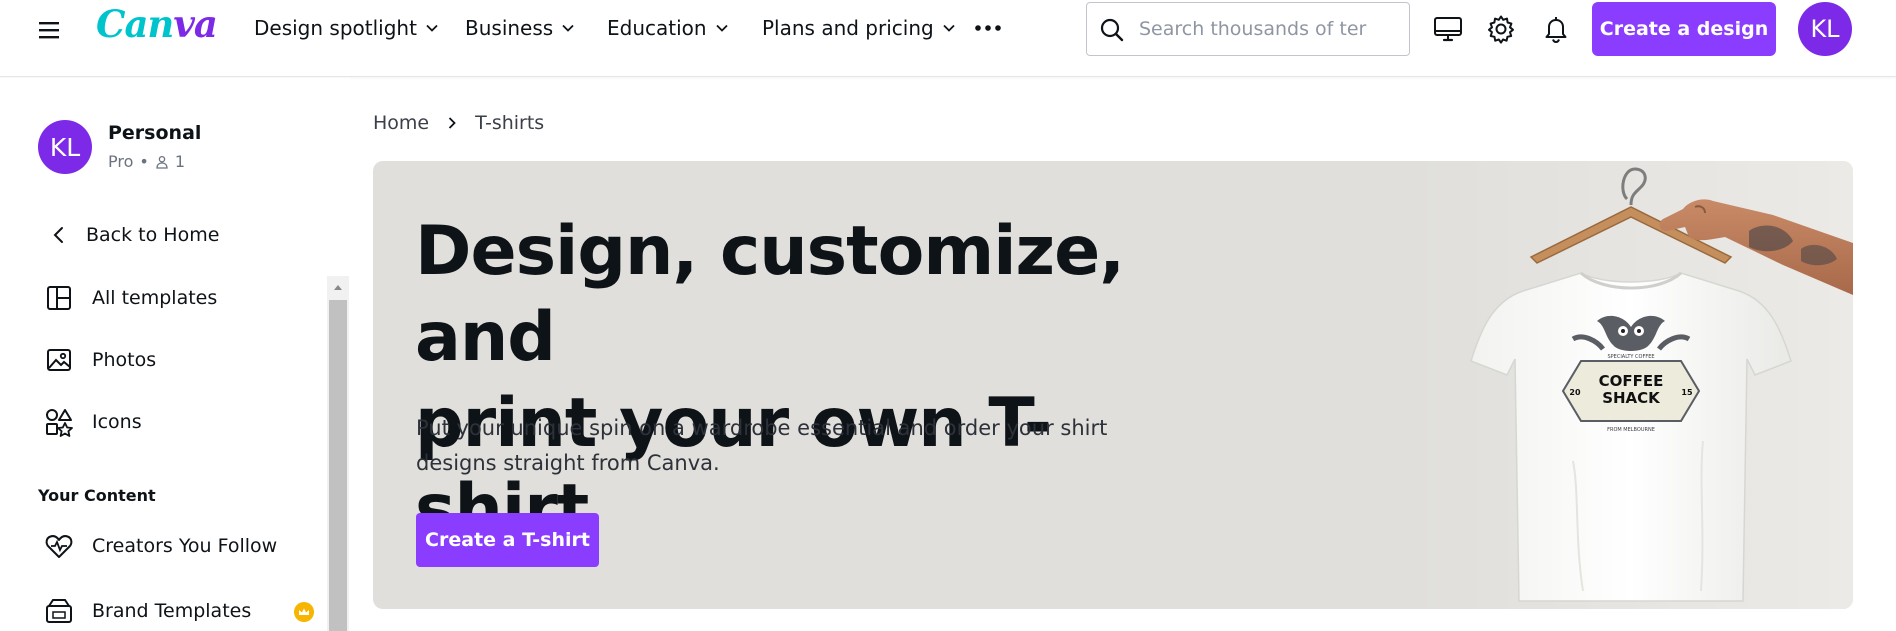 The height and width of the screenshot is (631, 1896). What do you see at coordinates (154, 133) in the screenshot?
I see `account-name: Personal` at bounding box center [154, 133].